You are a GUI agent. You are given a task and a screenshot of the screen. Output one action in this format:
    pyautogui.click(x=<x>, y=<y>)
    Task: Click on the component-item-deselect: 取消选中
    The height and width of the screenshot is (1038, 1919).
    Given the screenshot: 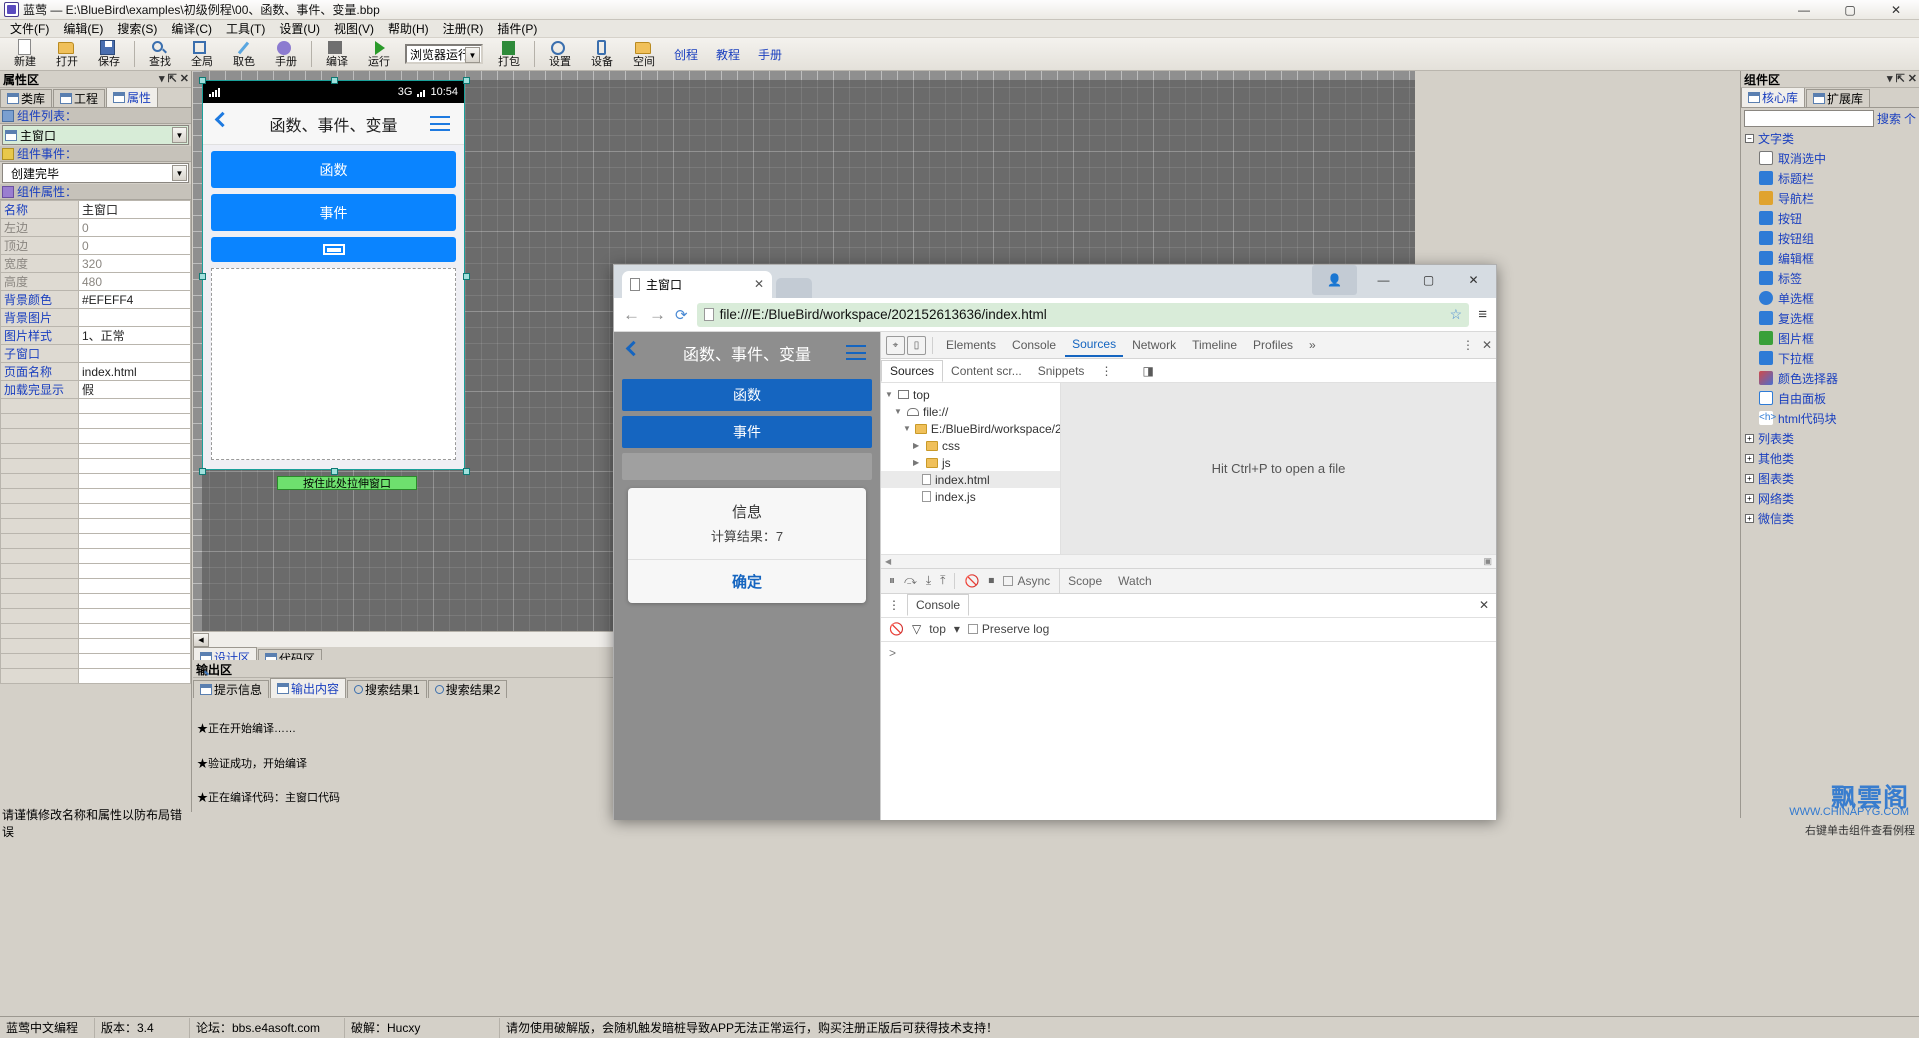 What is the action you would take?
    pyautogui.click(x=1830, y=158)
    